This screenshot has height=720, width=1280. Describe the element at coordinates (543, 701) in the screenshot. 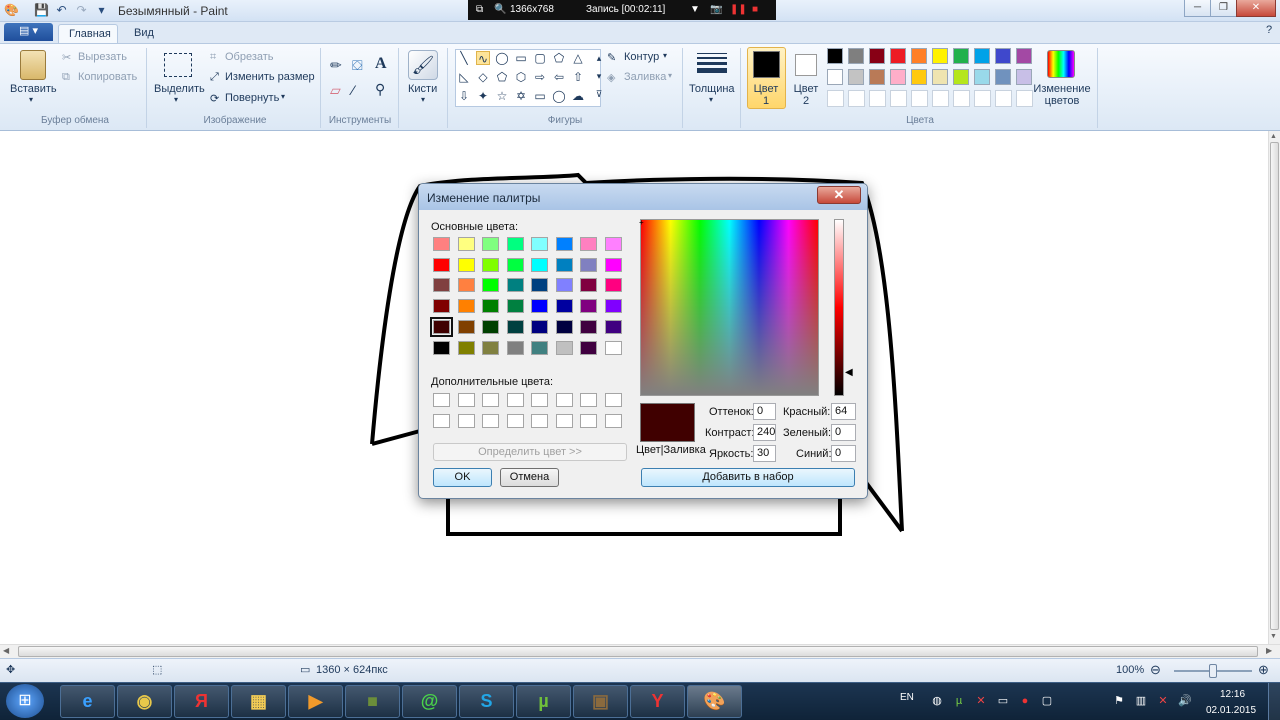

I see `utorrent-taskbar-icon: µ` at that location.